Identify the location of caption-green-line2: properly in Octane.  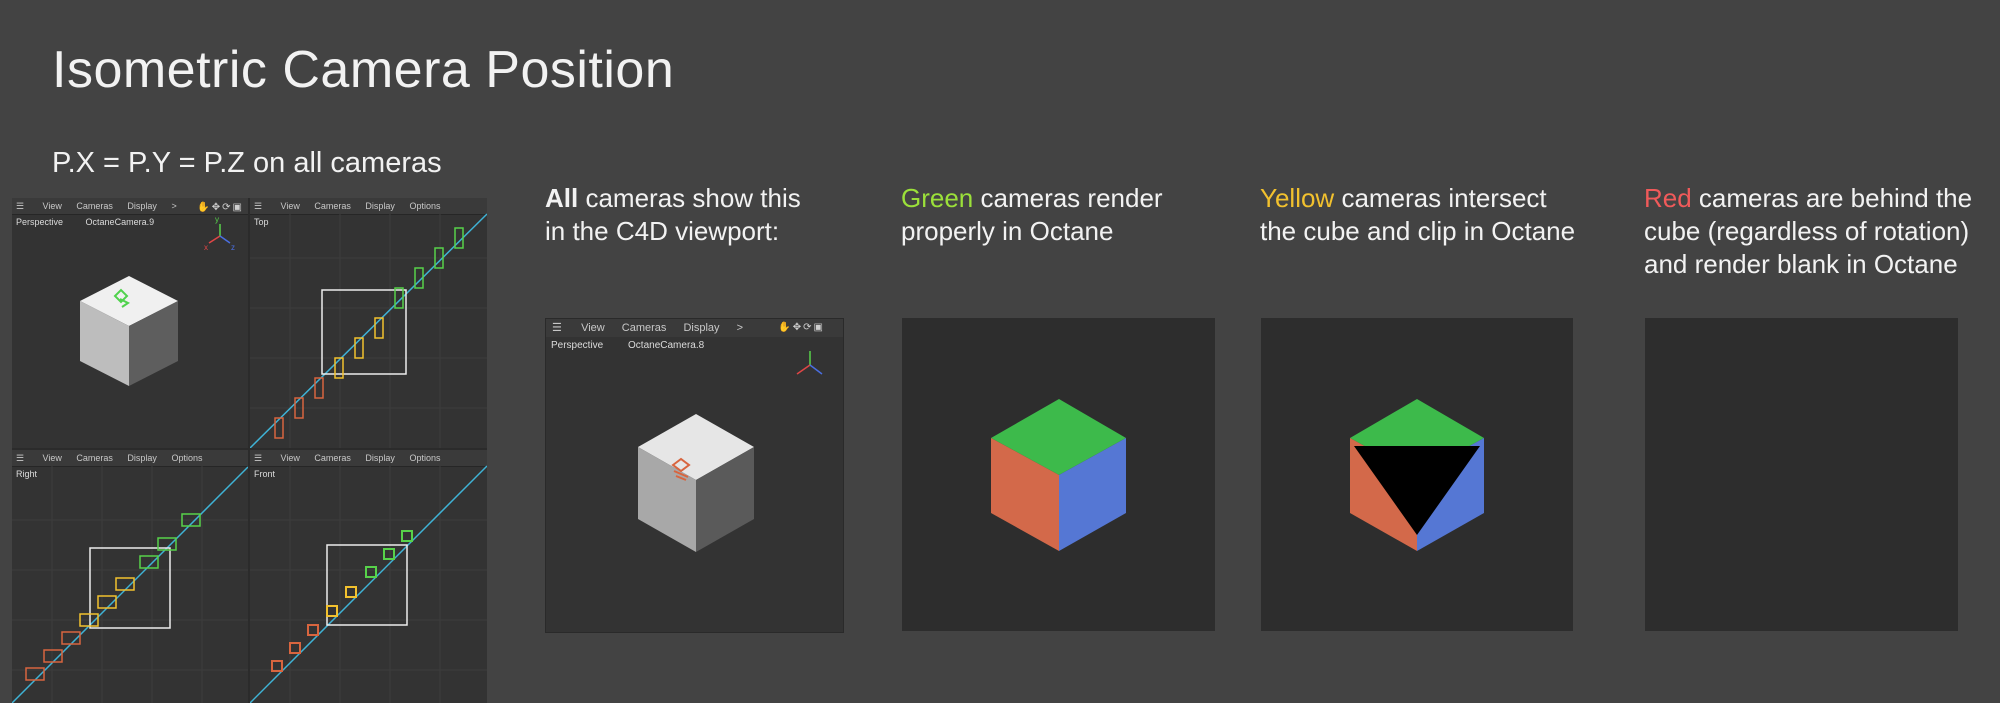
(1007, 231).